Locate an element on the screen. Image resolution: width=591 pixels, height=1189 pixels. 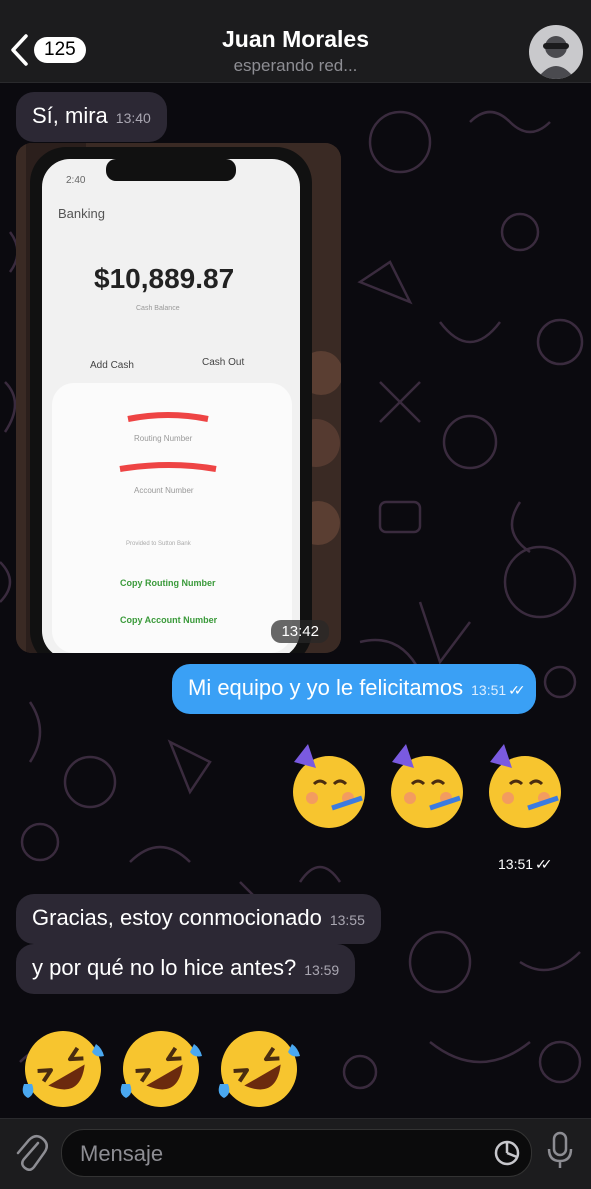
screen-balance: $10,889.87 is located at coordinates (164, 278).